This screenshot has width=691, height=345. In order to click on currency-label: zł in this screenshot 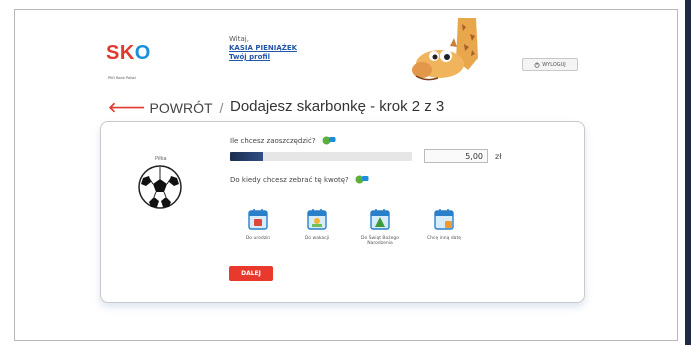, I will do `click(498, 156)`.